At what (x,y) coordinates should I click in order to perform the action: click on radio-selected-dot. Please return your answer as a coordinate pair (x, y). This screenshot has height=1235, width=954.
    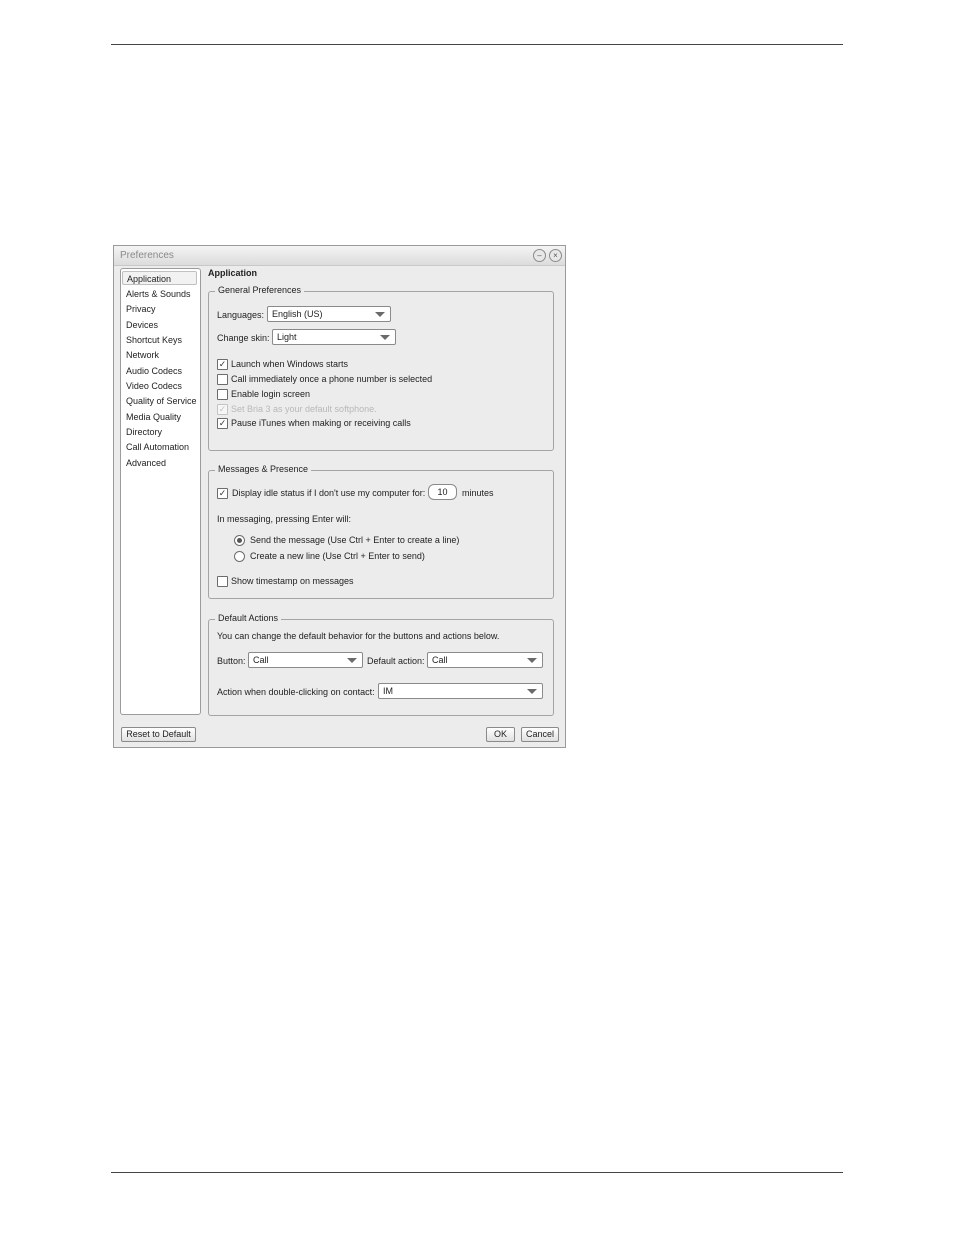
    Looking at the image, I should click on (239, 540).